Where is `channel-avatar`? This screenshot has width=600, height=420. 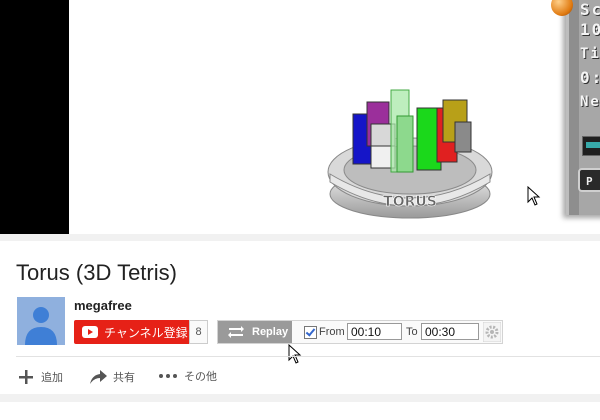
channel-avatar is located at coordinates (41, 321).